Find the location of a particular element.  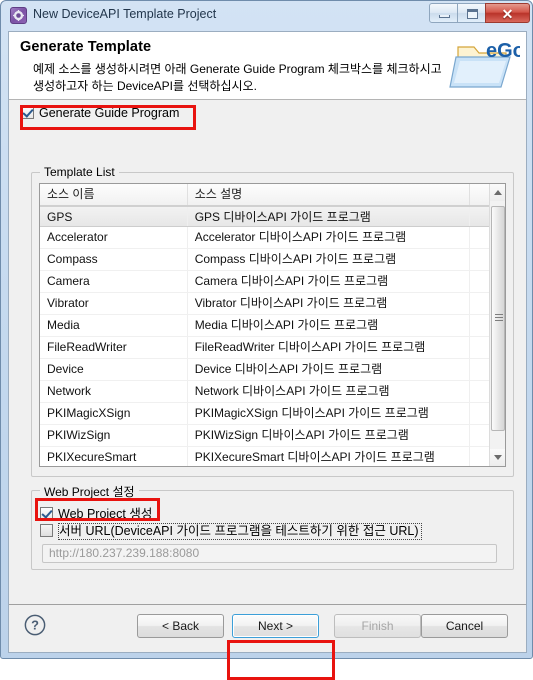

help-icon: ? is located at coordinates (35, 625).